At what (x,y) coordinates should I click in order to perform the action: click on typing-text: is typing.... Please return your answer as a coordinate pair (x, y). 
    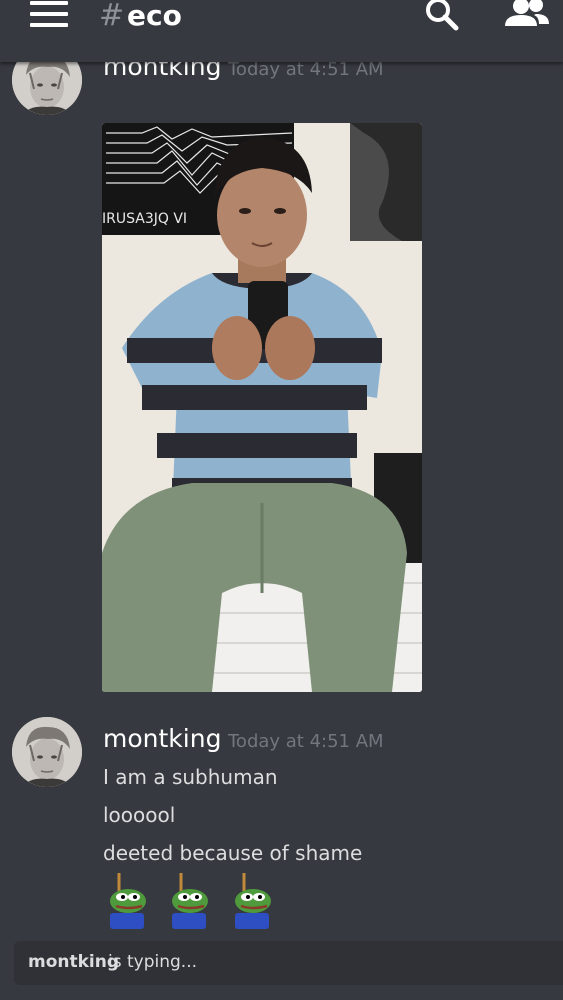
    Looking at the image, I should click on (153, 962).